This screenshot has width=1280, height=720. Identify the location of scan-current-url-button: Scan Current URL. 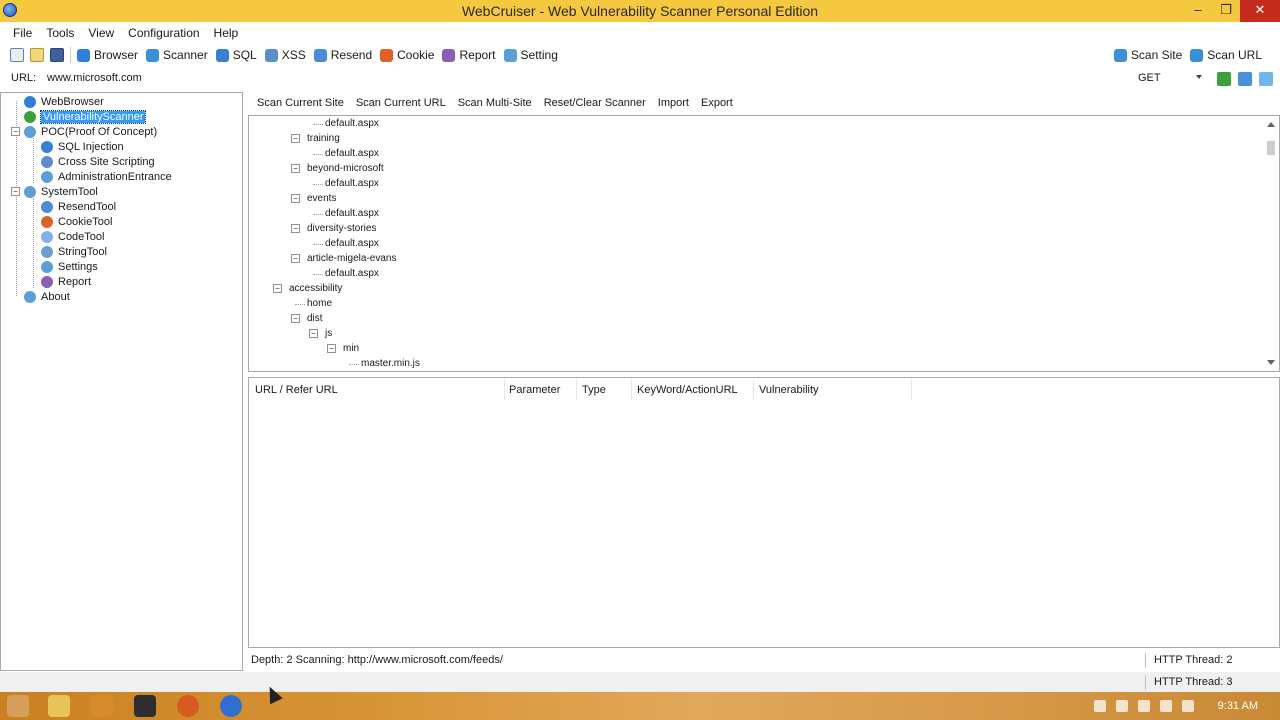
(401, 103).